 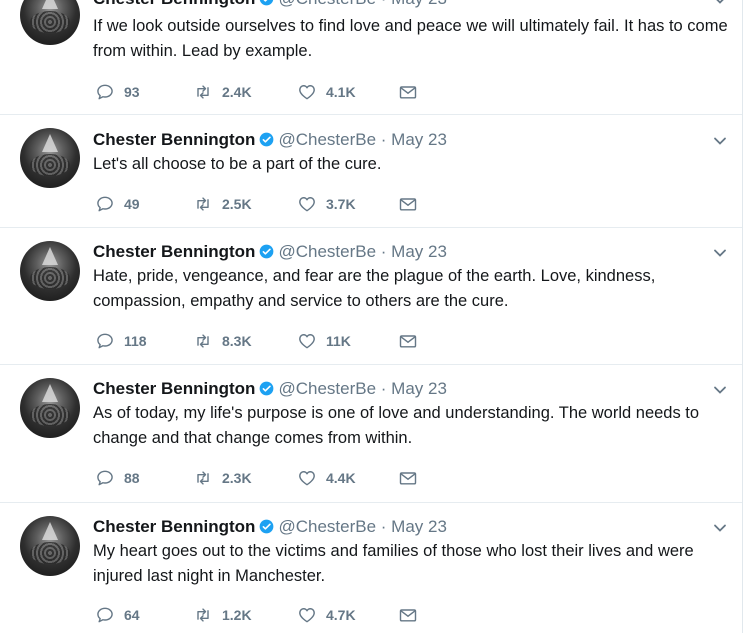 What do you see at coordinates (338, 341) in the screenshot?
I see `like-count: 11K` at bounding box center [338, 341].